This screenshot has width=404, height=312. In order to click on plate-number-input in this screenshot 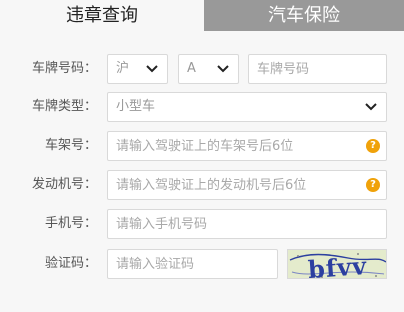, I will do `click(321, 69)`.